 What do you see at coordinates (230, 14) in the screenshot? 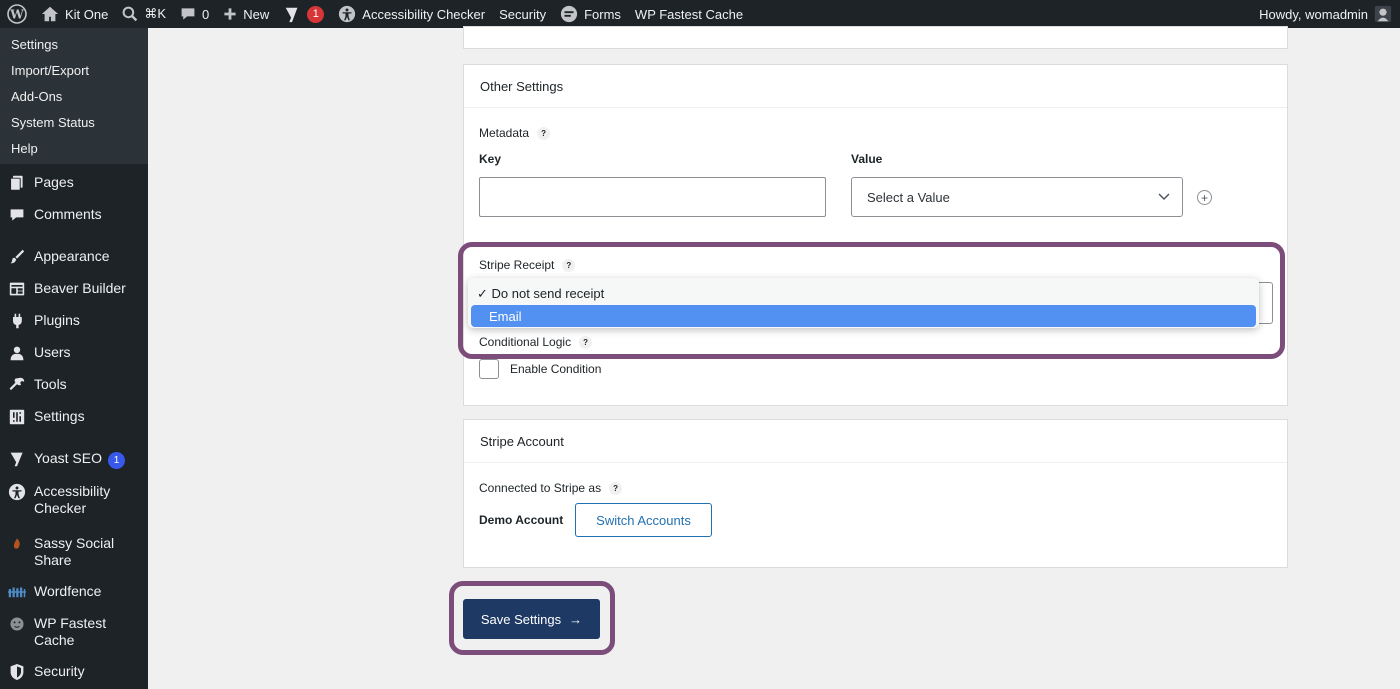
I see `plus-icon` at bounding box center [230, 14].